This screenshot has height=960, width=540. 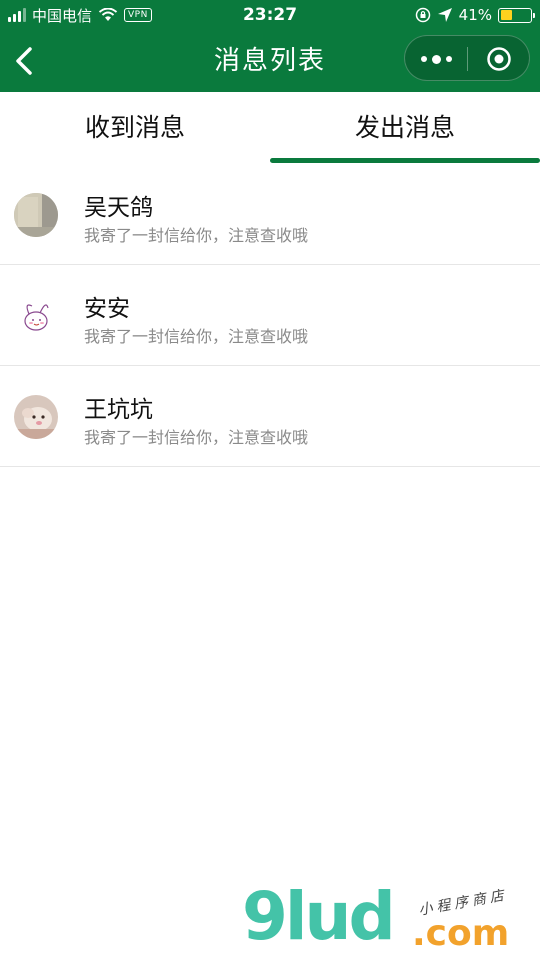 What do you see at coordinates (461, 933) in the screenshot?
I see `watermark-domain: .com` at bounding box center [461, 933].